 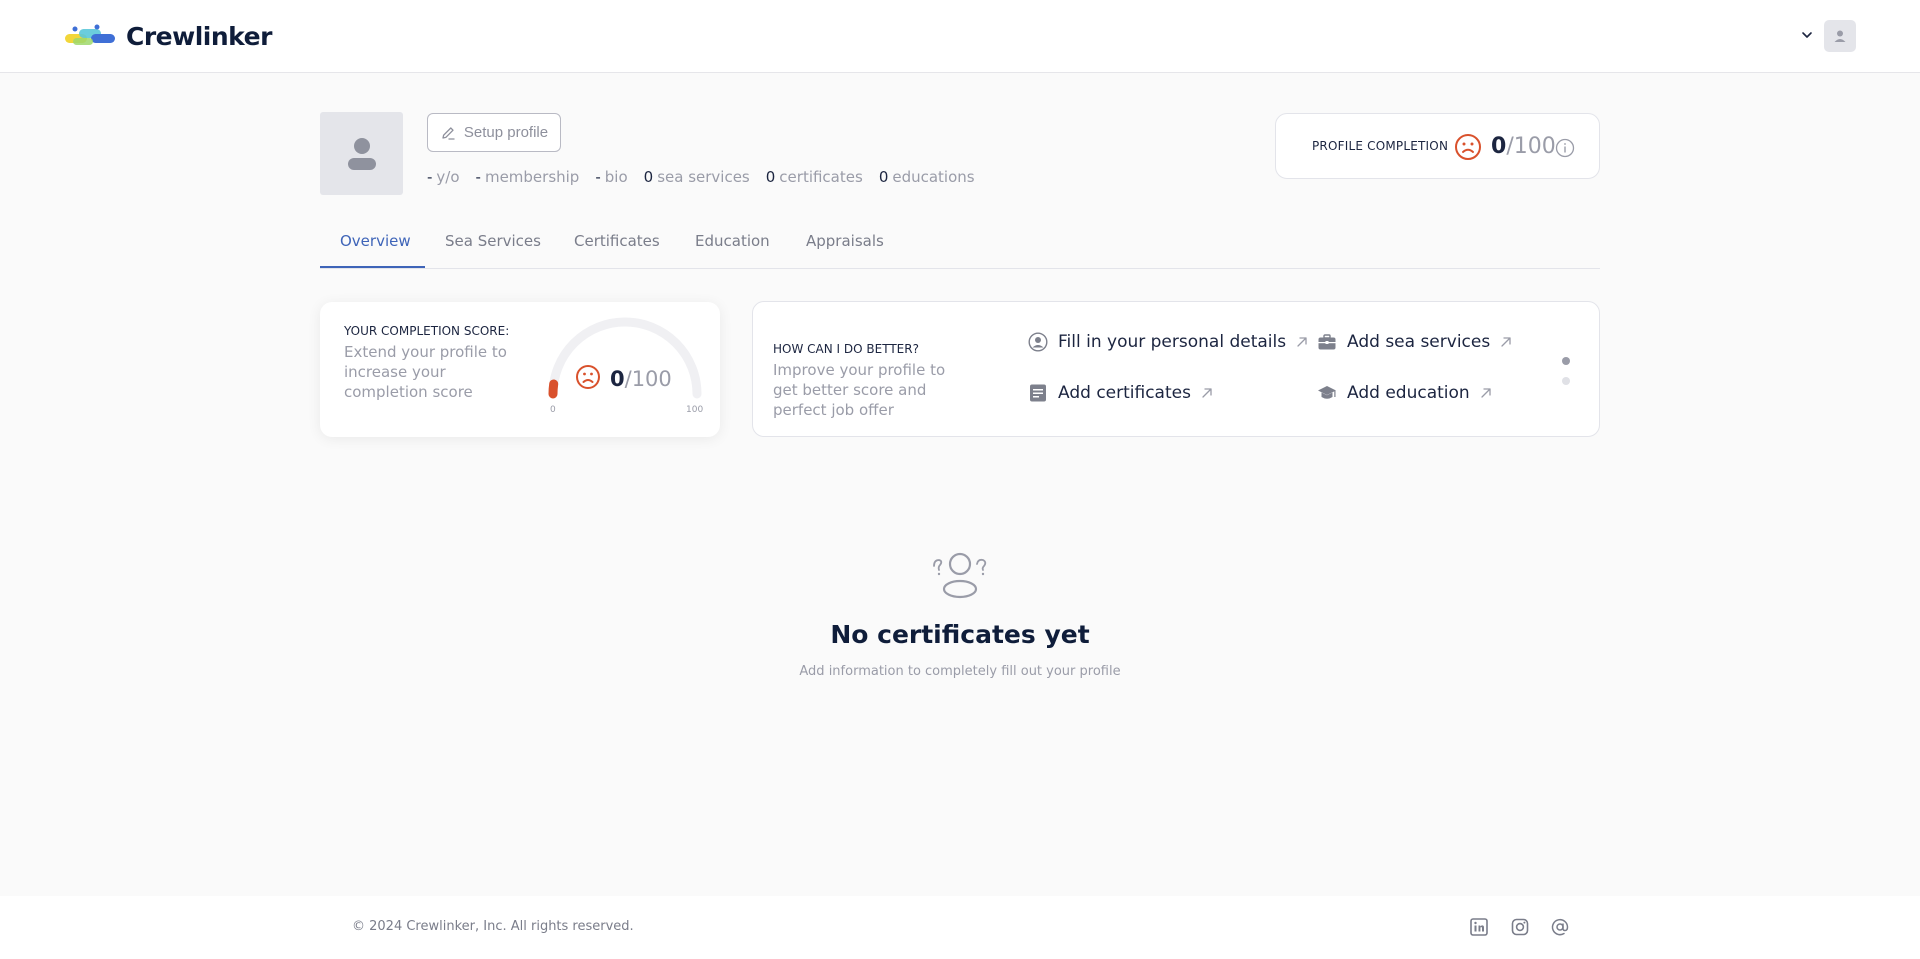 What do you see at coordinates (926, 177) in the screenshot?
I see `stat-educations: 0 educations` at bounding box center [926, 177].